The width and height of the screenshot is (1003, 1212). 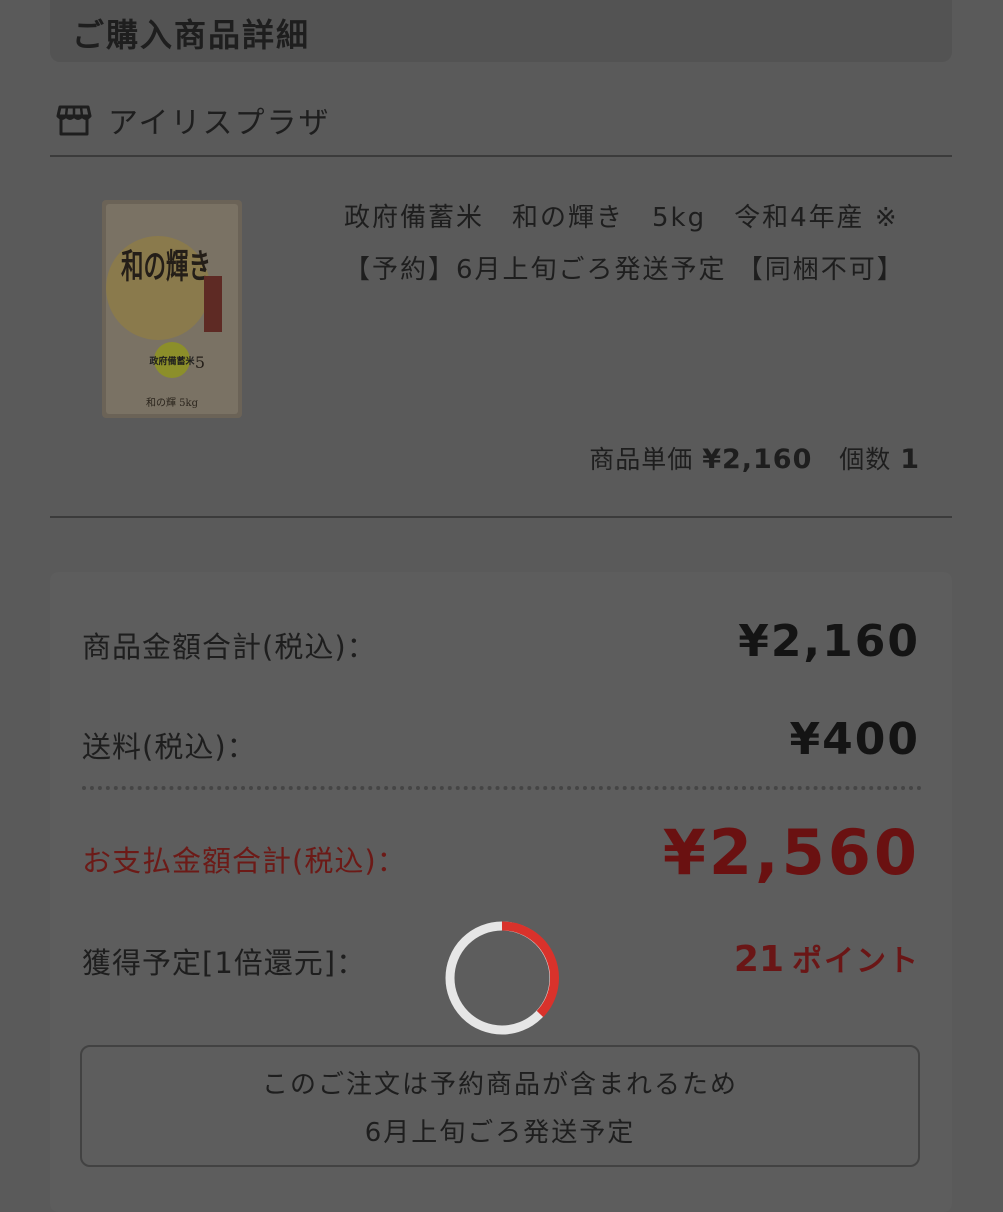 I want to click on subtotal-value: ¥2,160, so click(x=829, y=641).